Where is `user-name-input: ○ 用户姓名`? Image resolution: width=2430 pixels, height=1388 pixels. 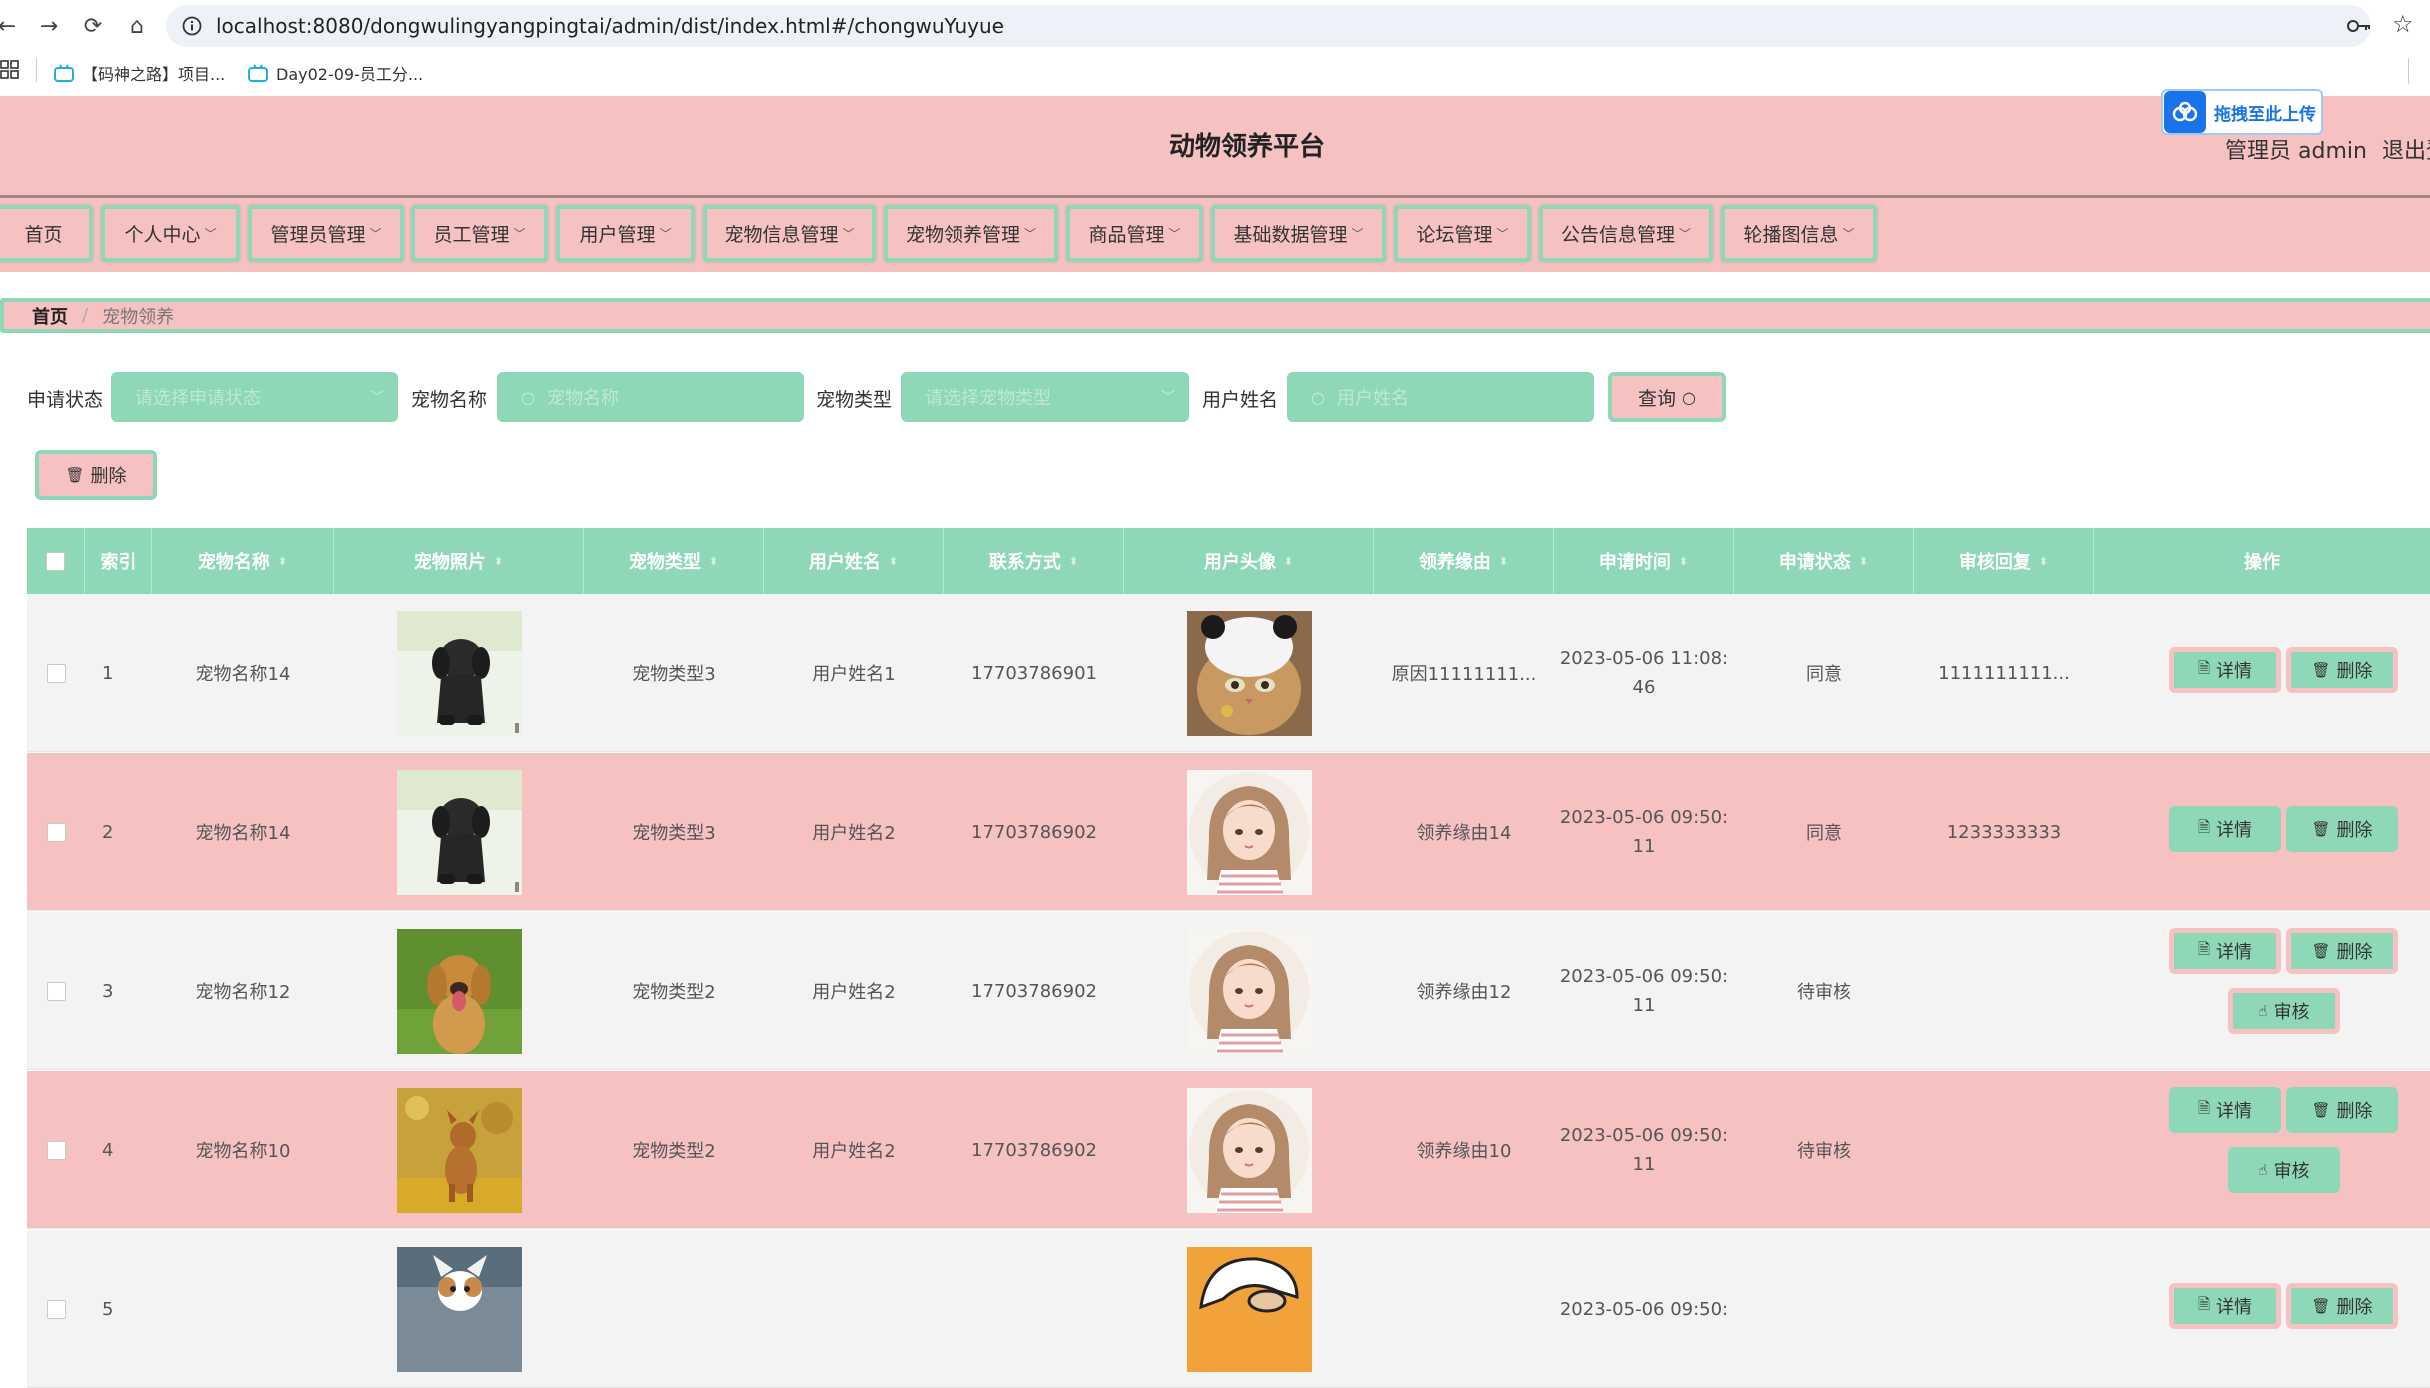 user-name-input: ○ 用户姓名 is located at coordinates (1440, 397).